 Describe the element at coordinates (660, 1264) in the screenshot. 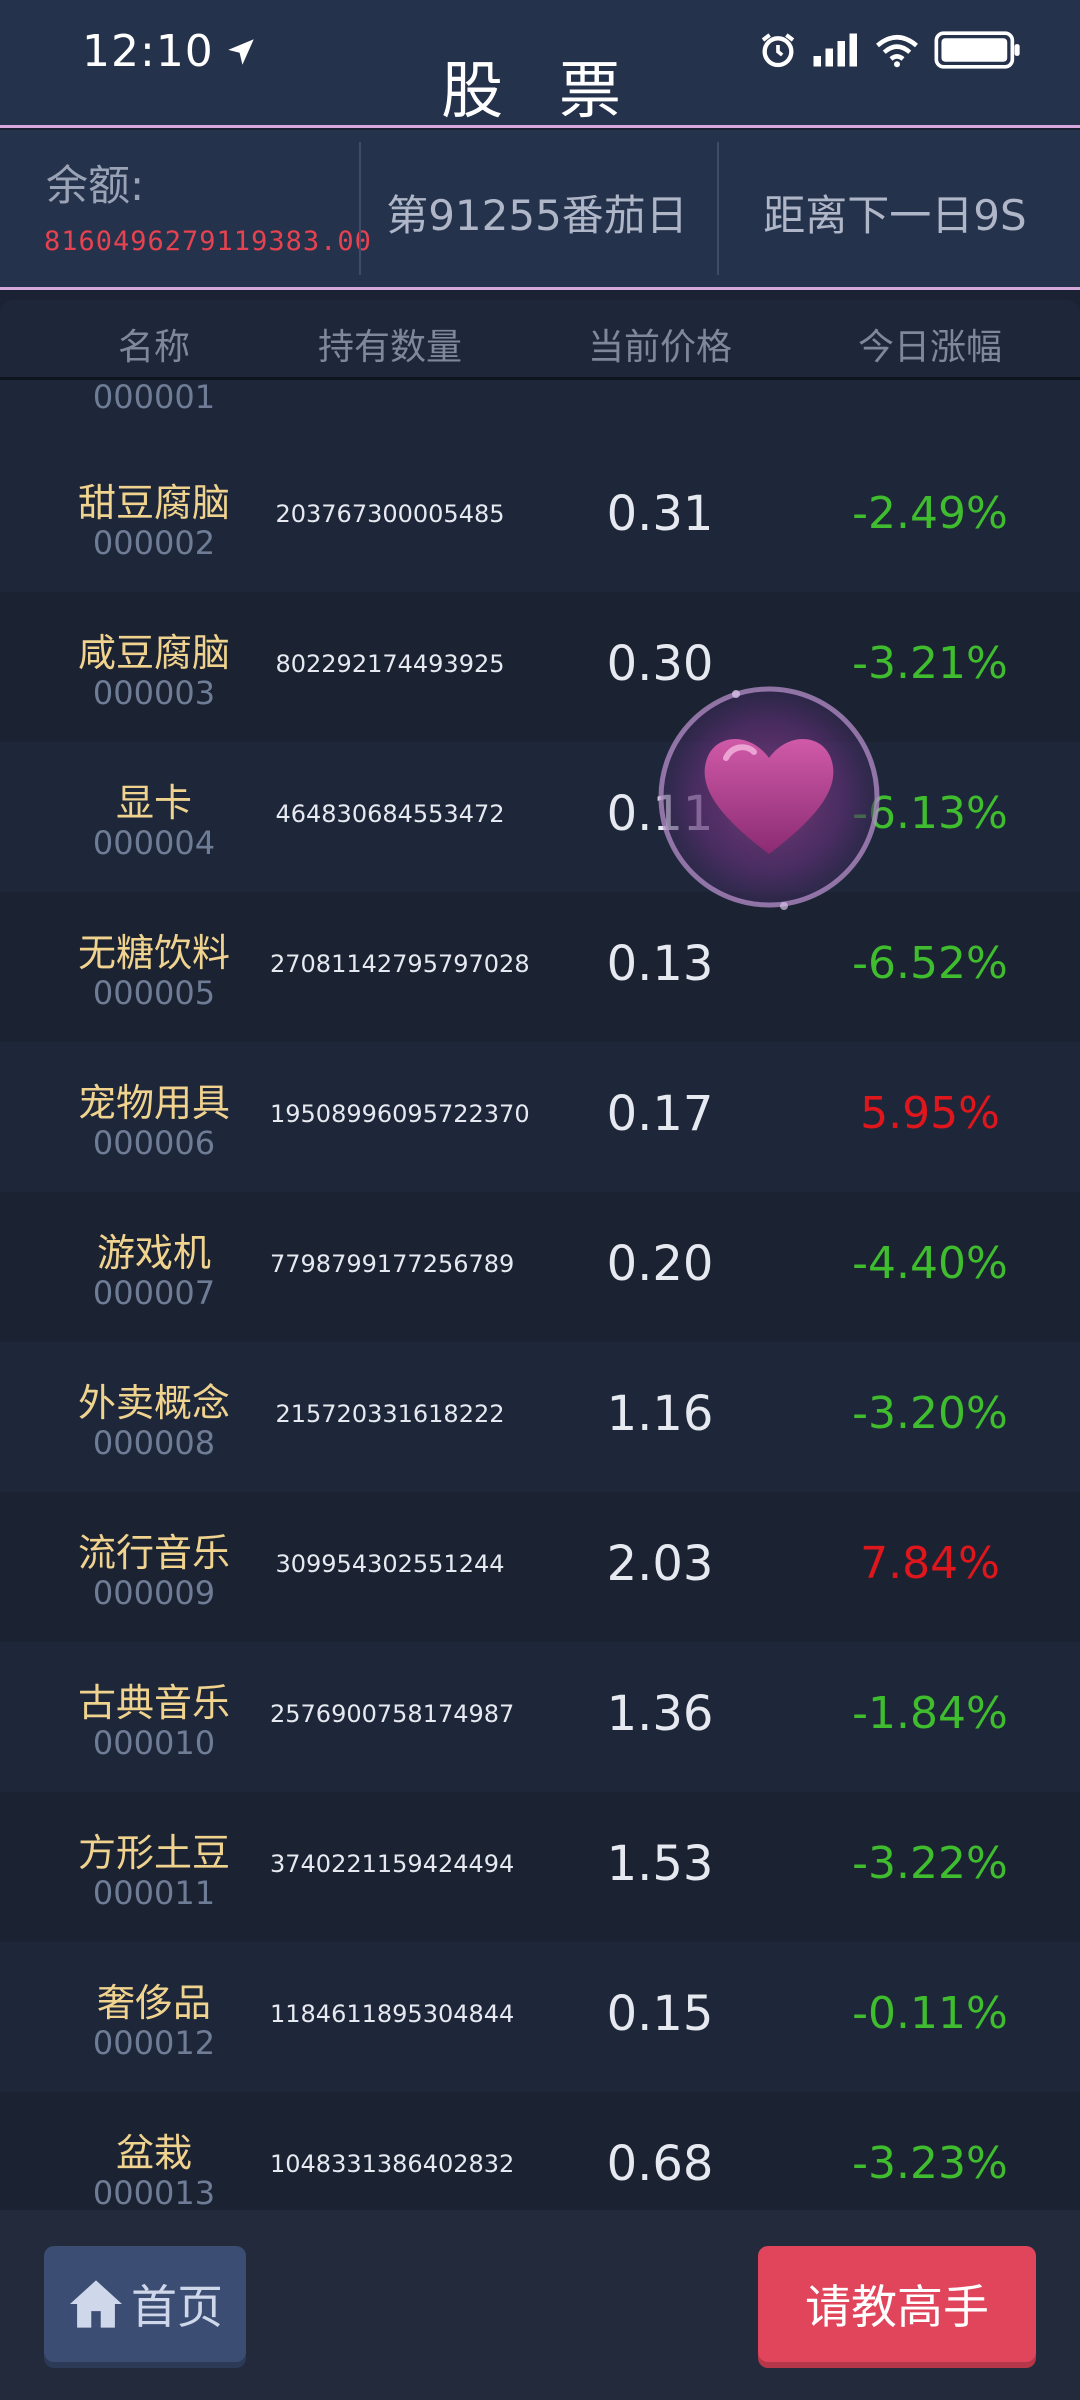

I see `current-price: 0.20` at that location.